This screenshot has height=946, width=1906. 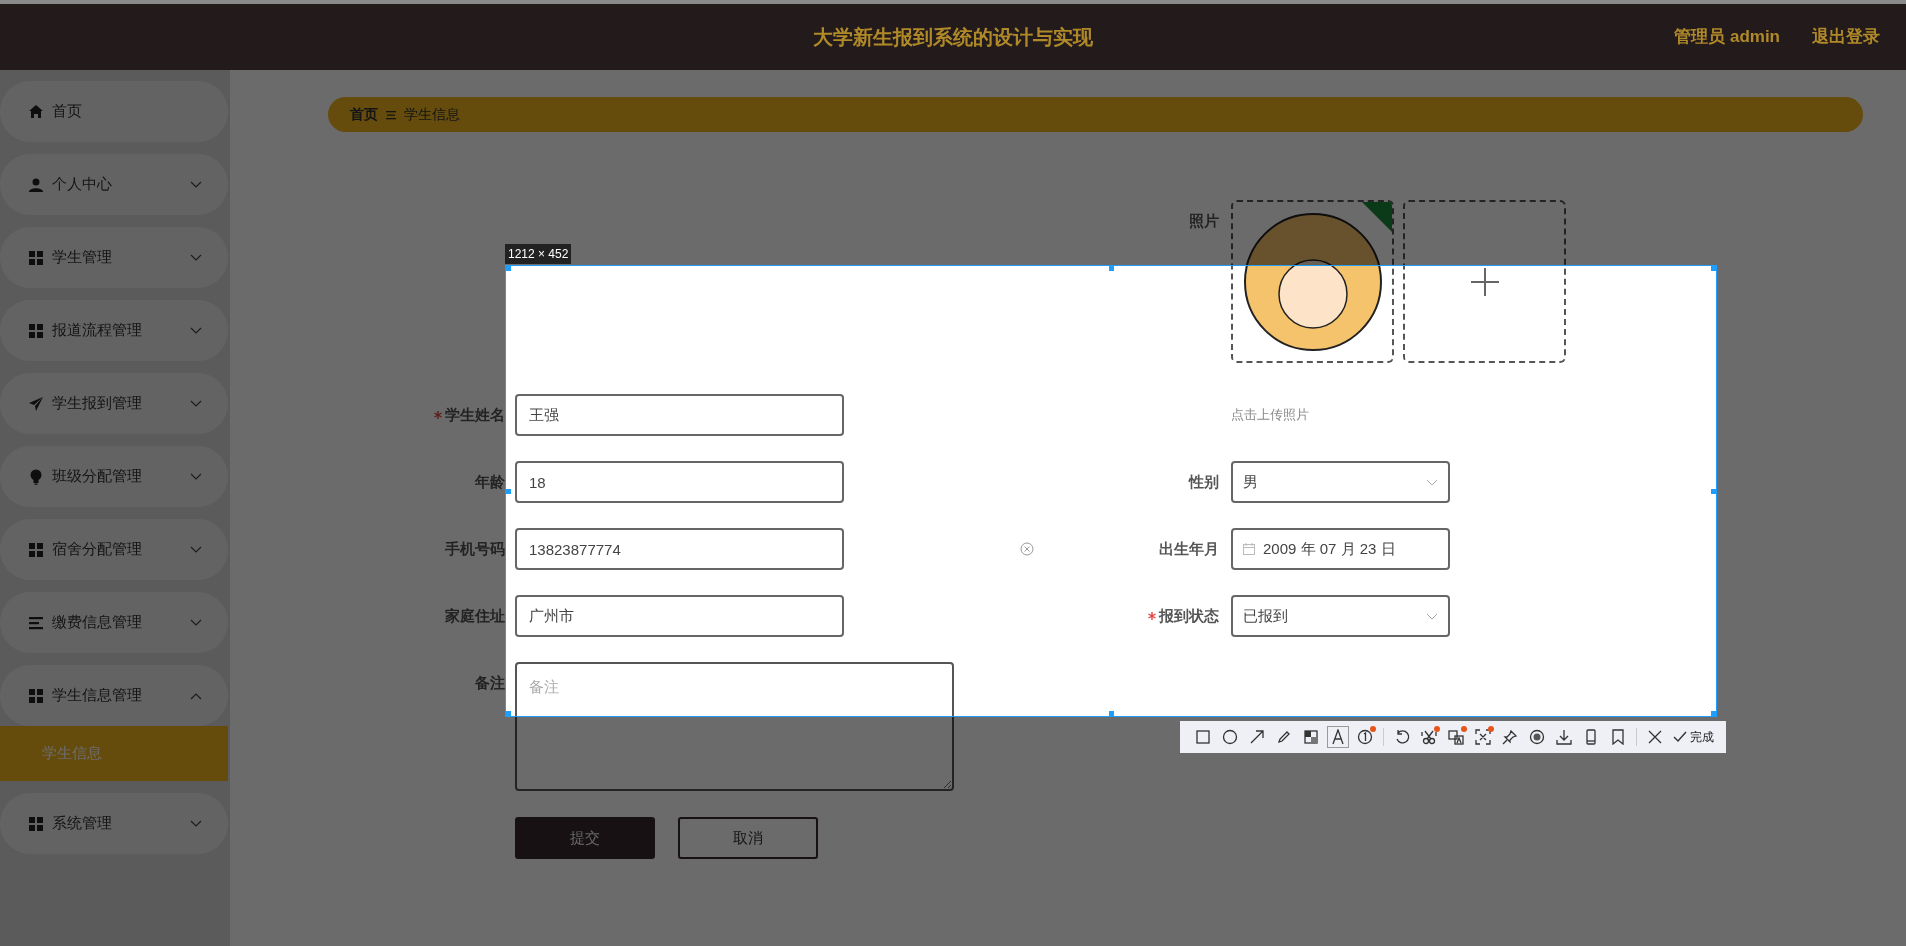 What do you see at coordinates (1250, 481) in the screenshot?
I see `field-value: 男` at bounding box center [1250, 481].